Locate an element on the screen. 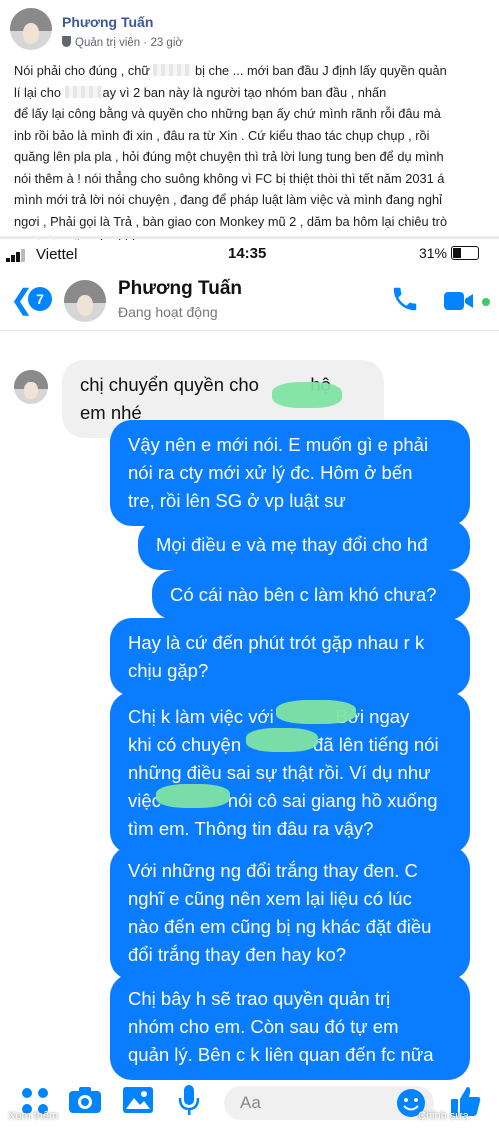  contact-name: Phương Tuấn is located at coordinates (180, 289).